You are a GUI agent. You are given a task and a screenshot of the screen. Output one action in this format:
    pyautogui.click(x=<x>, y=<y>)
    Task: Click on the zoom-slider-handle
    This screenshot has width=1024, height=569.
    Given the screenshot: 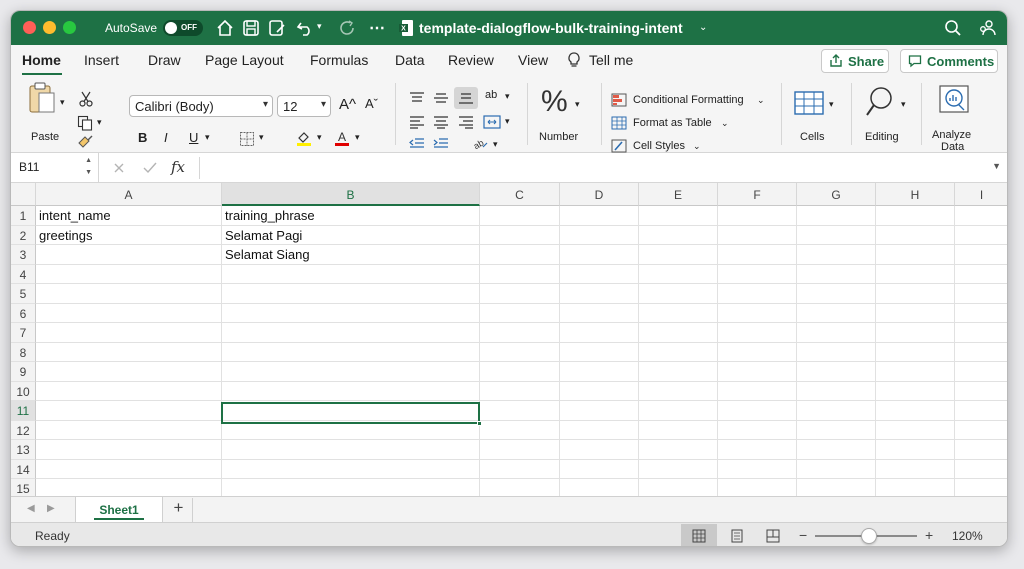 What is the action you would take?
    pyautogui.click(x=869, y=536)
    